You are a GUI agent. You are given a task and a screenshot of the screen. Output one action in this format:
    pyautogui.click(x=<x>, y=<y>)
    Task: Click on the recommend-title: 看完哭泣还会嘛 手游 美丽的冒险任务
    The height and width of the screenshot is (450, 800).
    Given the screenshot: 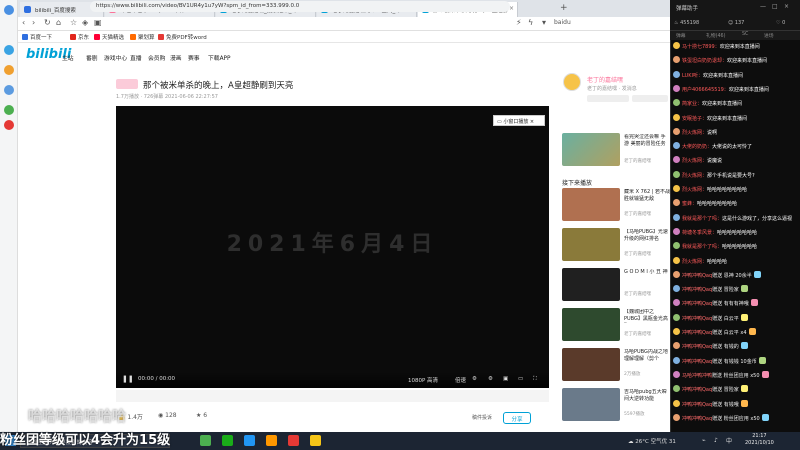 What is the action you would take?
    pyautogui.click(x=647, y=141)
    